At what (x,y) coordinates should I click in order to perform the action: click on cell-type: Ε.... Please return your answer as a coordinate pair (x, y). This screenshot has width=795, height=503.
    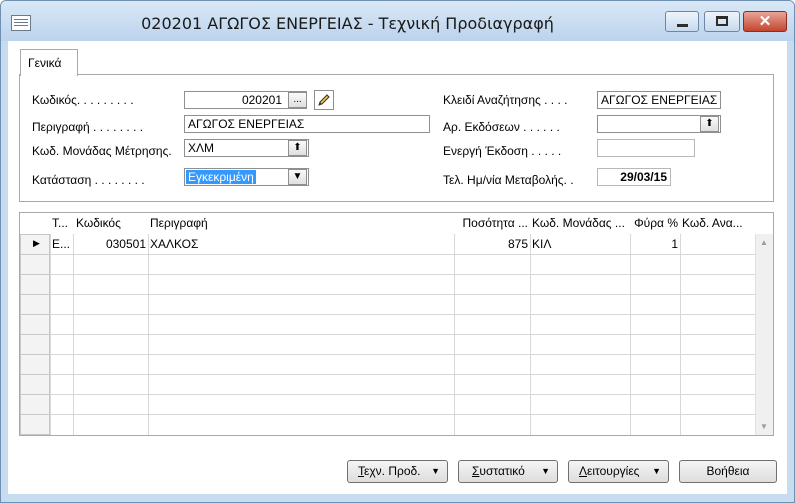
    Looking at the image, I should click on (62, 244).